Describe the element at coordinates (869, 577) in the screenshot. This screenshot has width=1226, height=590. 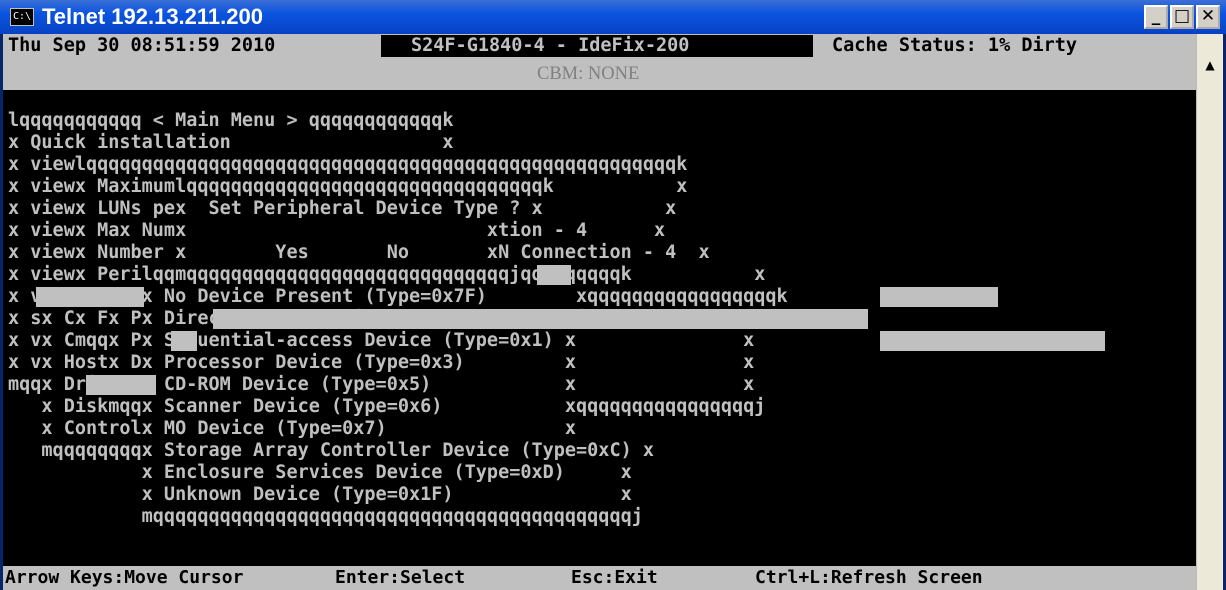
I see `status-refresh: Ctrl+L:Refresh Screen` at that location.